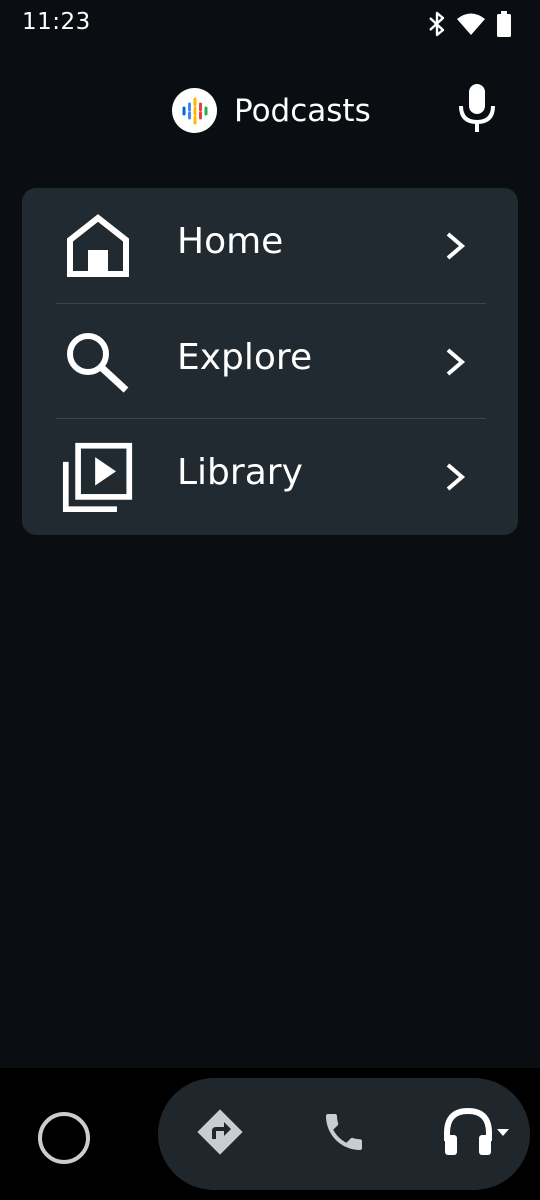 The image size is (540, 1200). What do you see at coordinates (98, 362) in the screenshot?
I see `search-icon` at bounding box center [98, 362].